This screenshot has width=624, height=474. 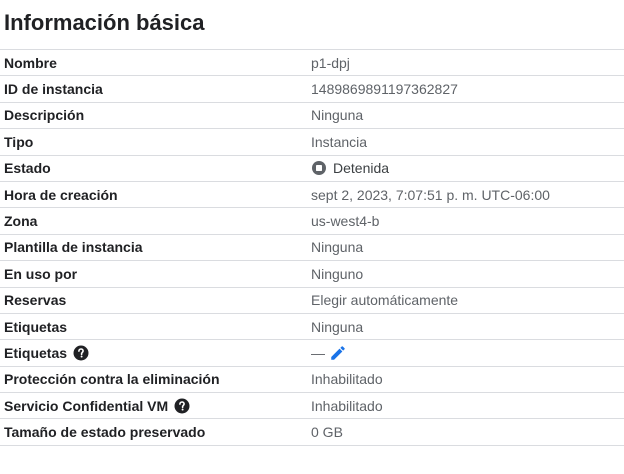 I want to click on row-label-text: Servicio Confidential VM, so click(x=86, y=405).